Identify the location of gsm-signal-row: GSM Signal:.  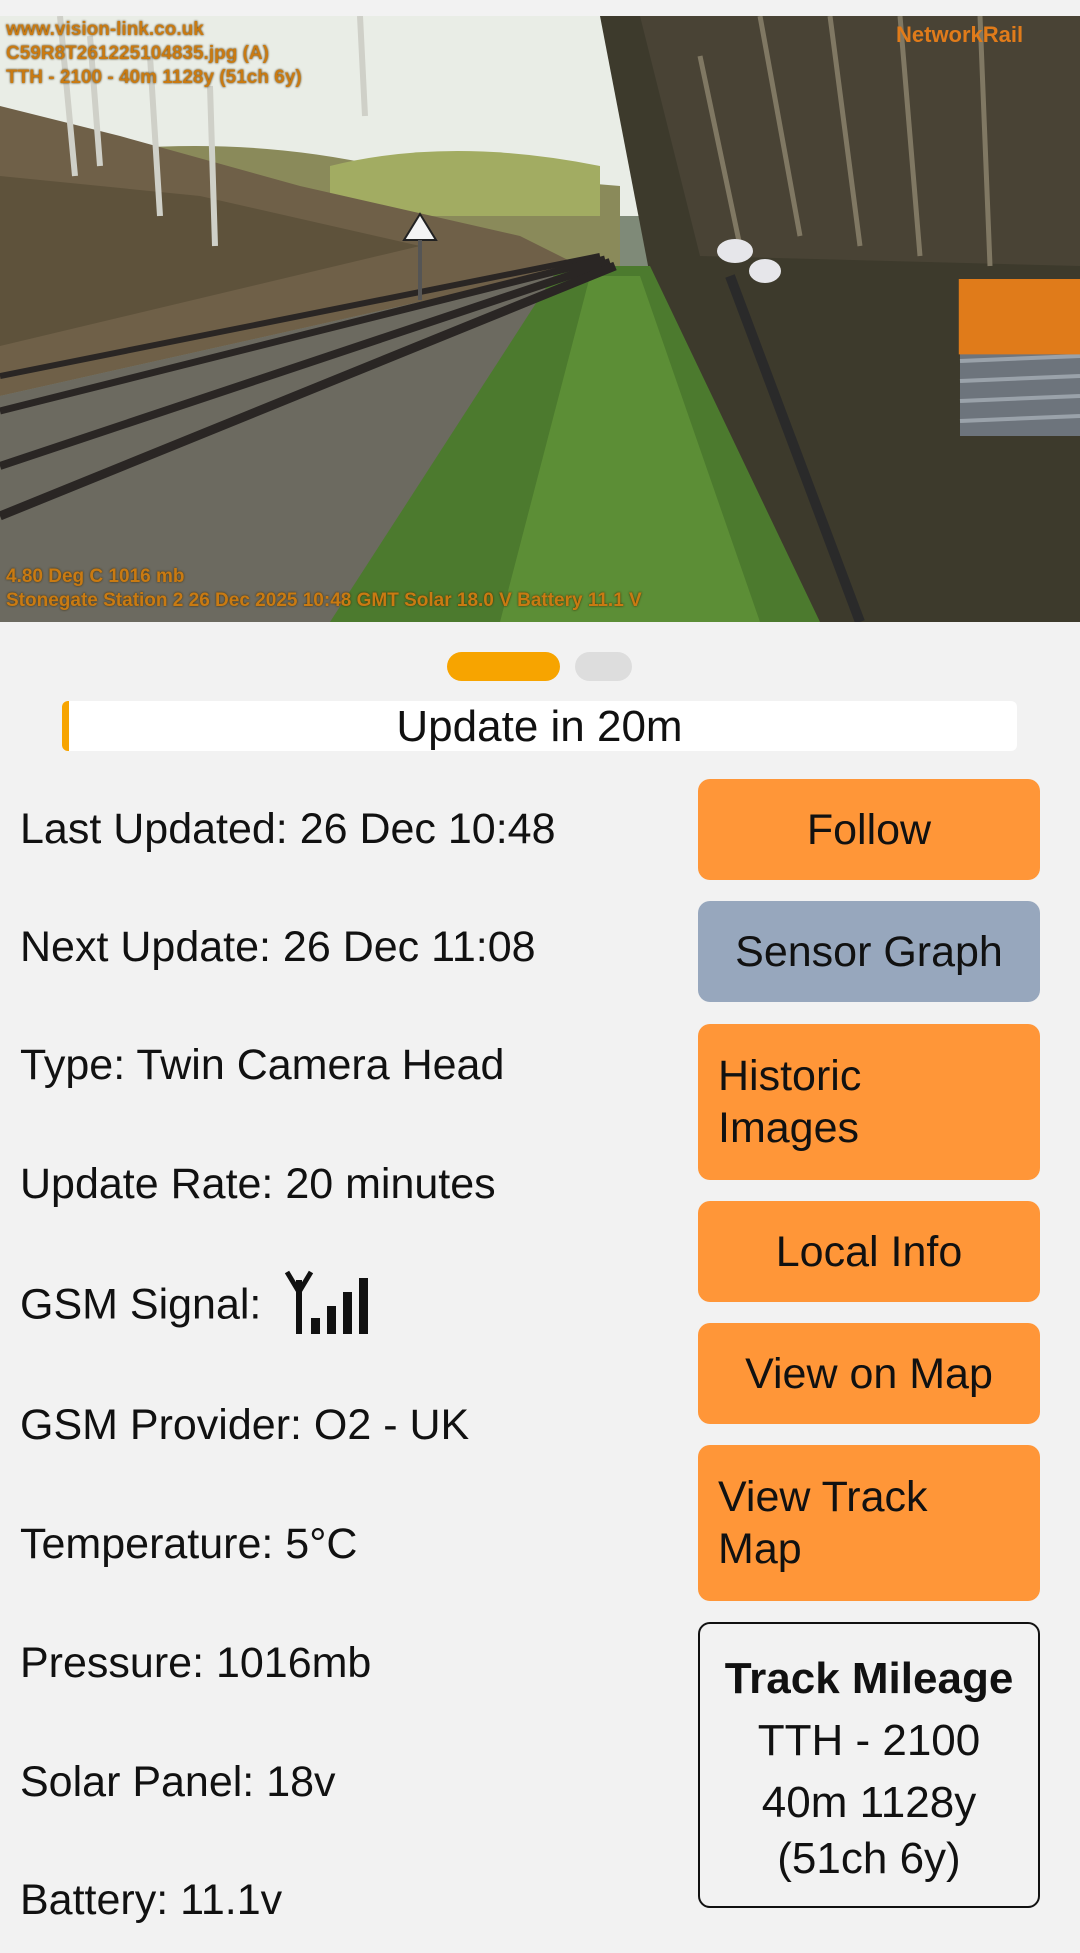
(203, 1302).